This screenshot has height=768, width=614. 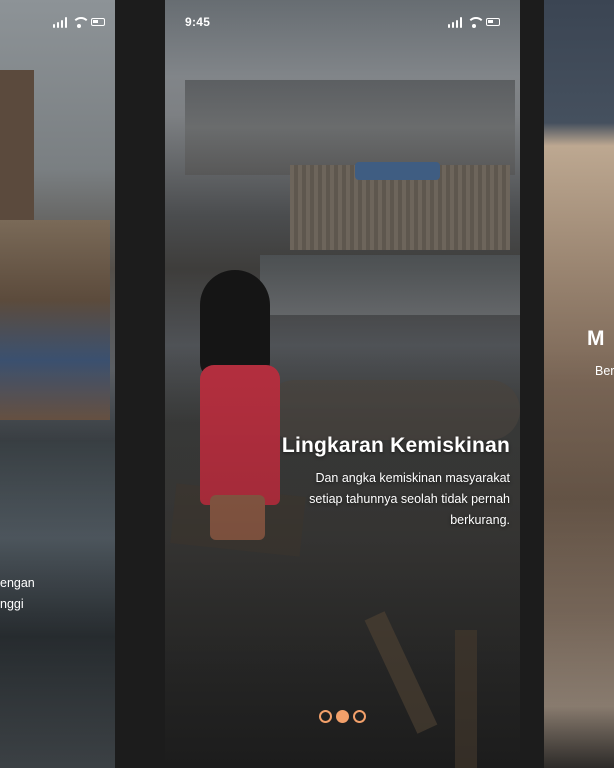 What do you see at coordinates (480, 520) in the screenshot?
I see `description-line: berkurang.` at bounding box center [480, 520].